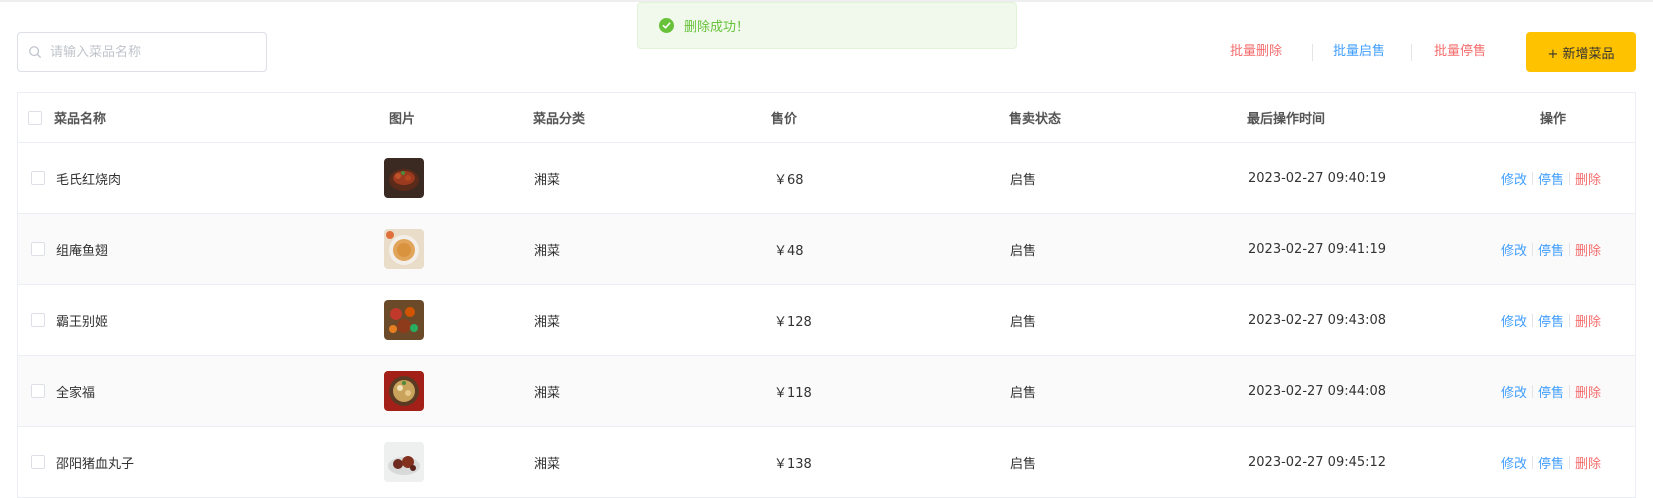  Describe the element at coordinates (1035, 119) in the screenshot. I see `column-header-status: 售卖状态` at that location.